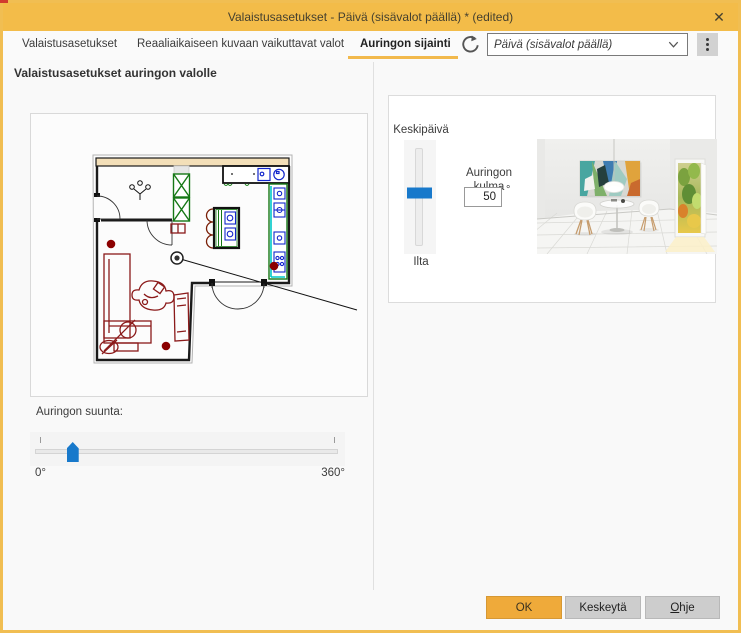  What do you see at coordinates (115, 73) in the screenshot?
I see `section-title: Valaistusasetukset auringon valolle` at bounding box center [115, 73].